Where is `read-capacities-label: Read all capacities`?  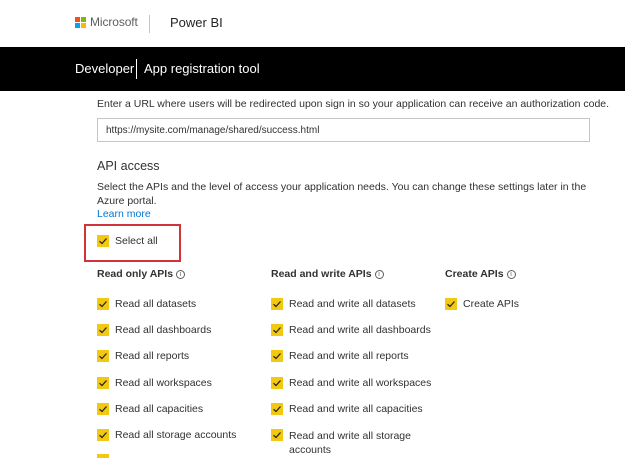
read-capacities-label: Read all capacities is located at coordinates (159, 409).